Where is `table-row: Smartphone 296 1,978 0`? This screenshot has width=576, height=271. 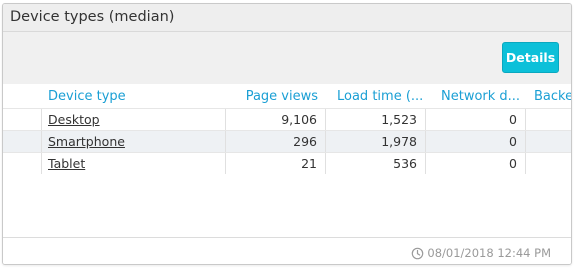 table-row: Smartphone 296 1,978 0 is located at coordinates (287, 141).